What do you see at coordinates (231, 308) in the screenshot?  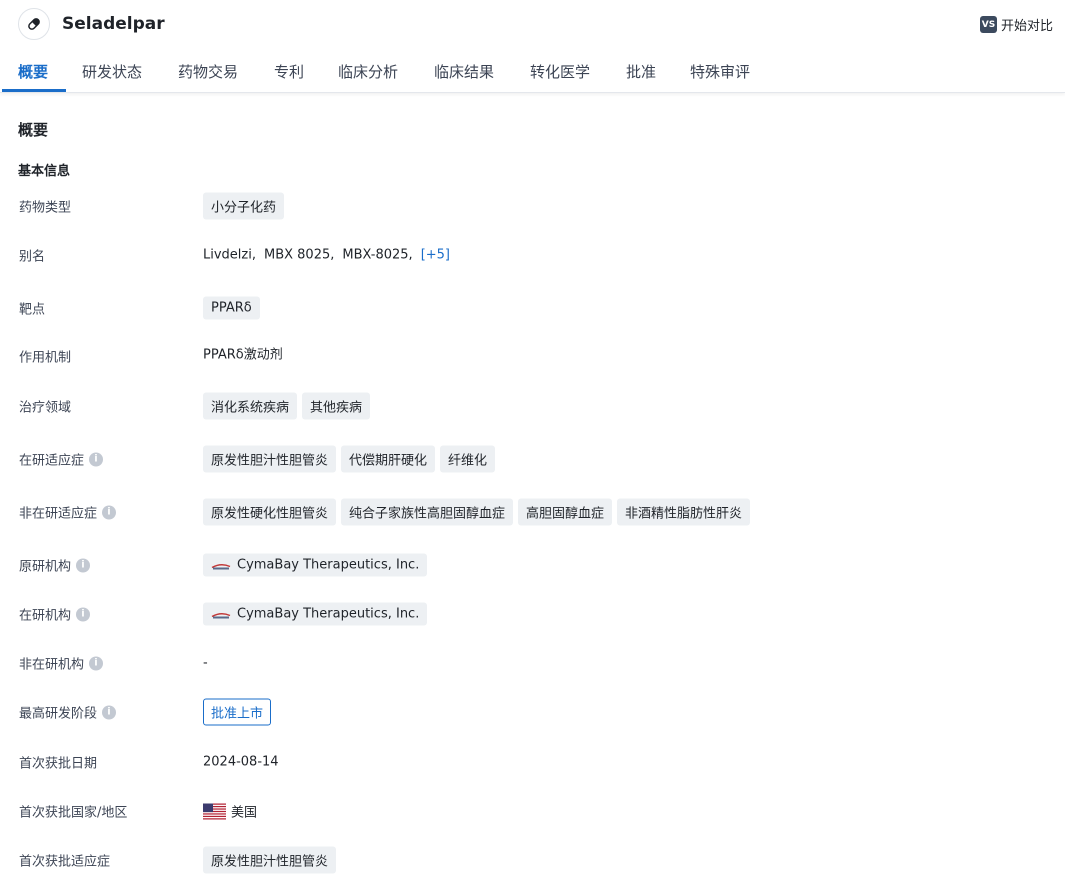 I see `target-tag: PPARδ` at bounding box center [231, 308].